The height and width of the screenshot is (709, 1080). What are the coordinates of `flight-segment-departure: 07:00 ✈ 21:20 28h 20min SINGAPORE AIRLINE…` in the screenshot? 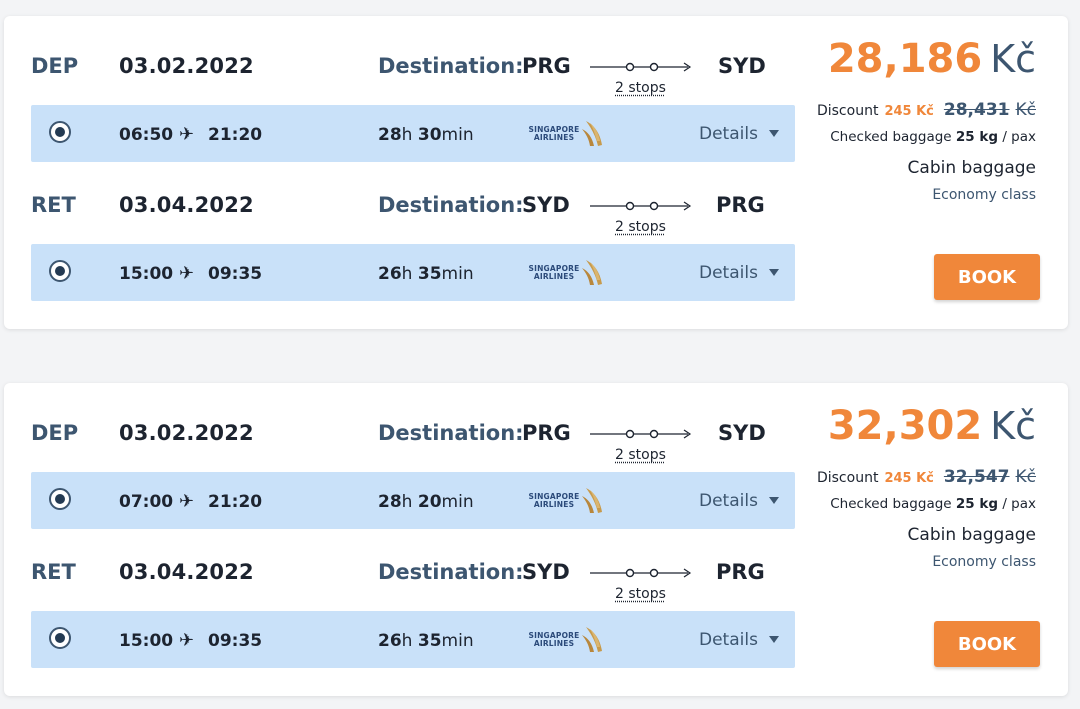 It's located at (413, 500).